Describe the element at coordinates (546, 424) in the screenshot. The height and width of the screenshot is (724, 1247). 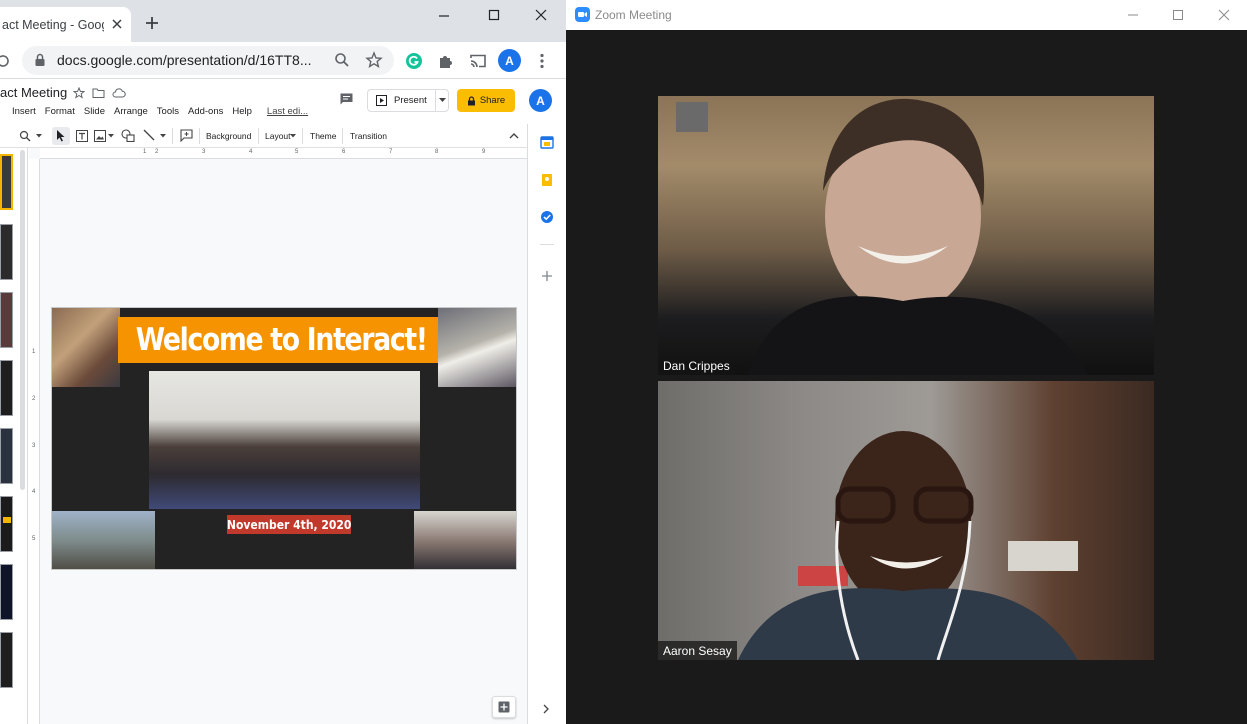
I see `side-panel` at that location.